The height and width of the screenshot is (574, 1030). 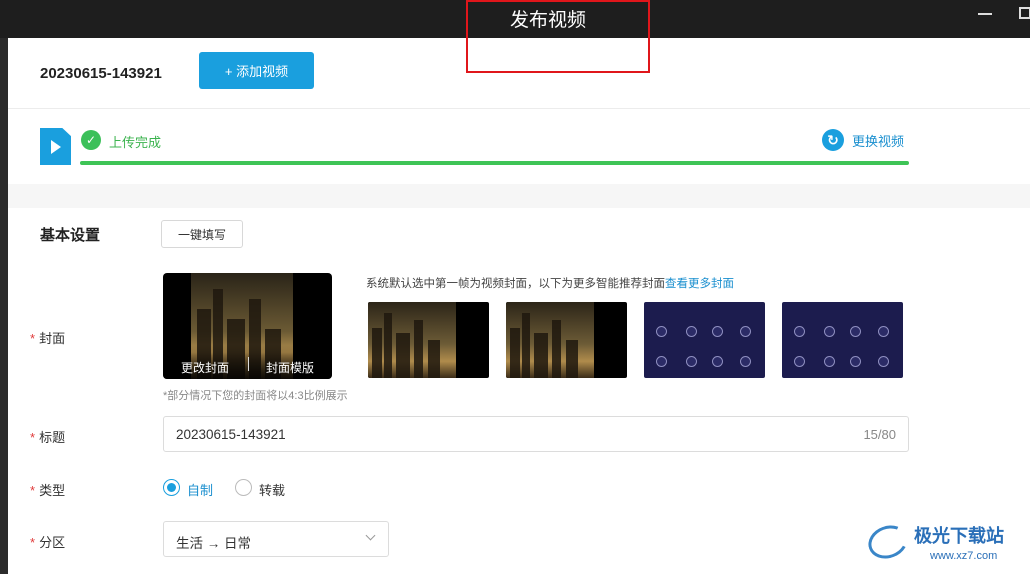 I want to click on watermark-url: www.xz7.com, so click(x=964, y=556).